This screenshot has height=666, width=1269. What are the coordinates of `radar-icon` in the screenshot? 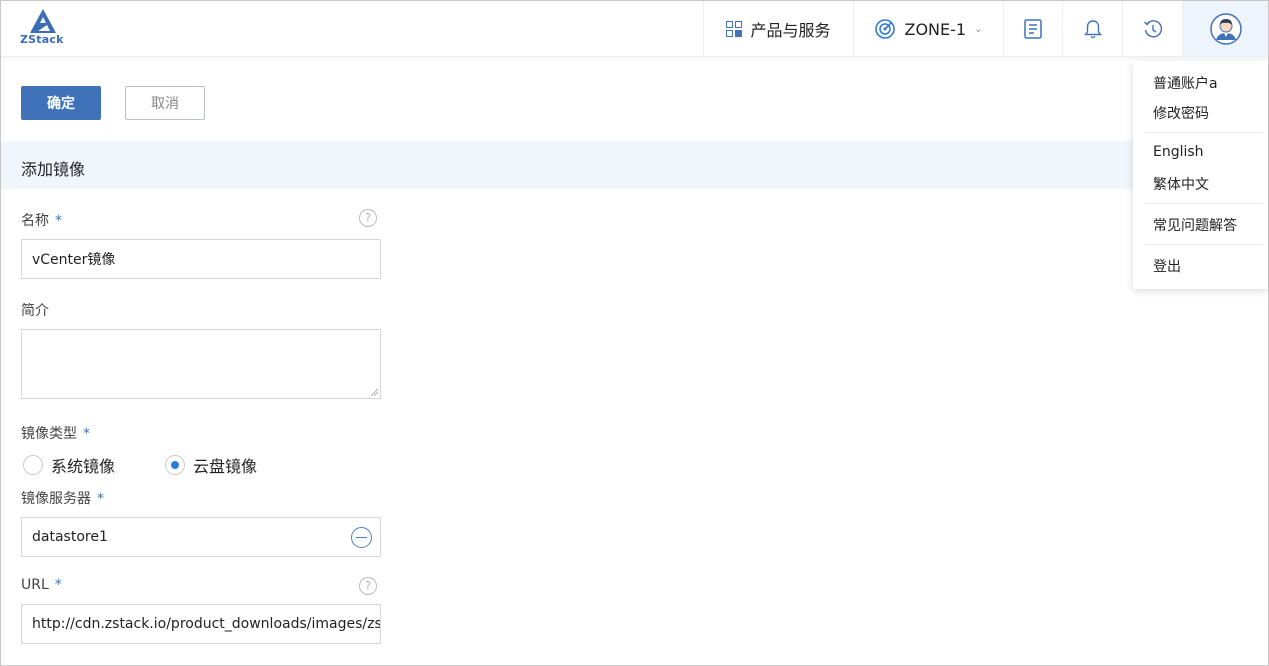 It's located at (884, 29).